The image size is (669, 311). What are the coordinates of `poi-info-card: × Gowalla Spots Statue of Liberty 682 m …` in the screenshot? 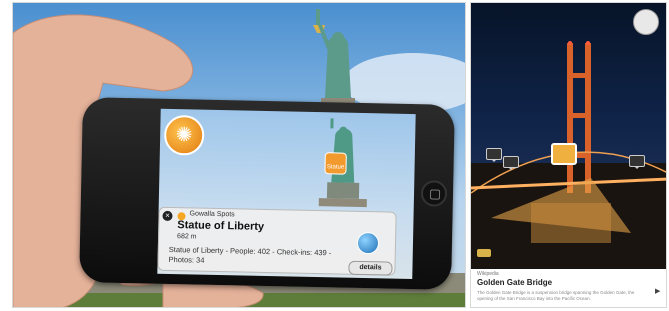 It's located at (277, 241).